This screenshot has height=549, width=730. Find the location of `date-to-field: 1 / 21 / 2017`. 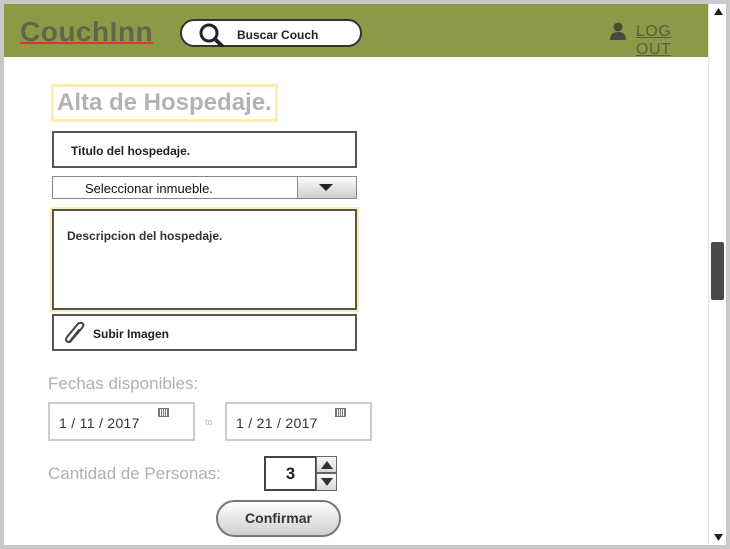

date-to-field: 1 / 21 / 2017 is located at coordinates (298, 421).